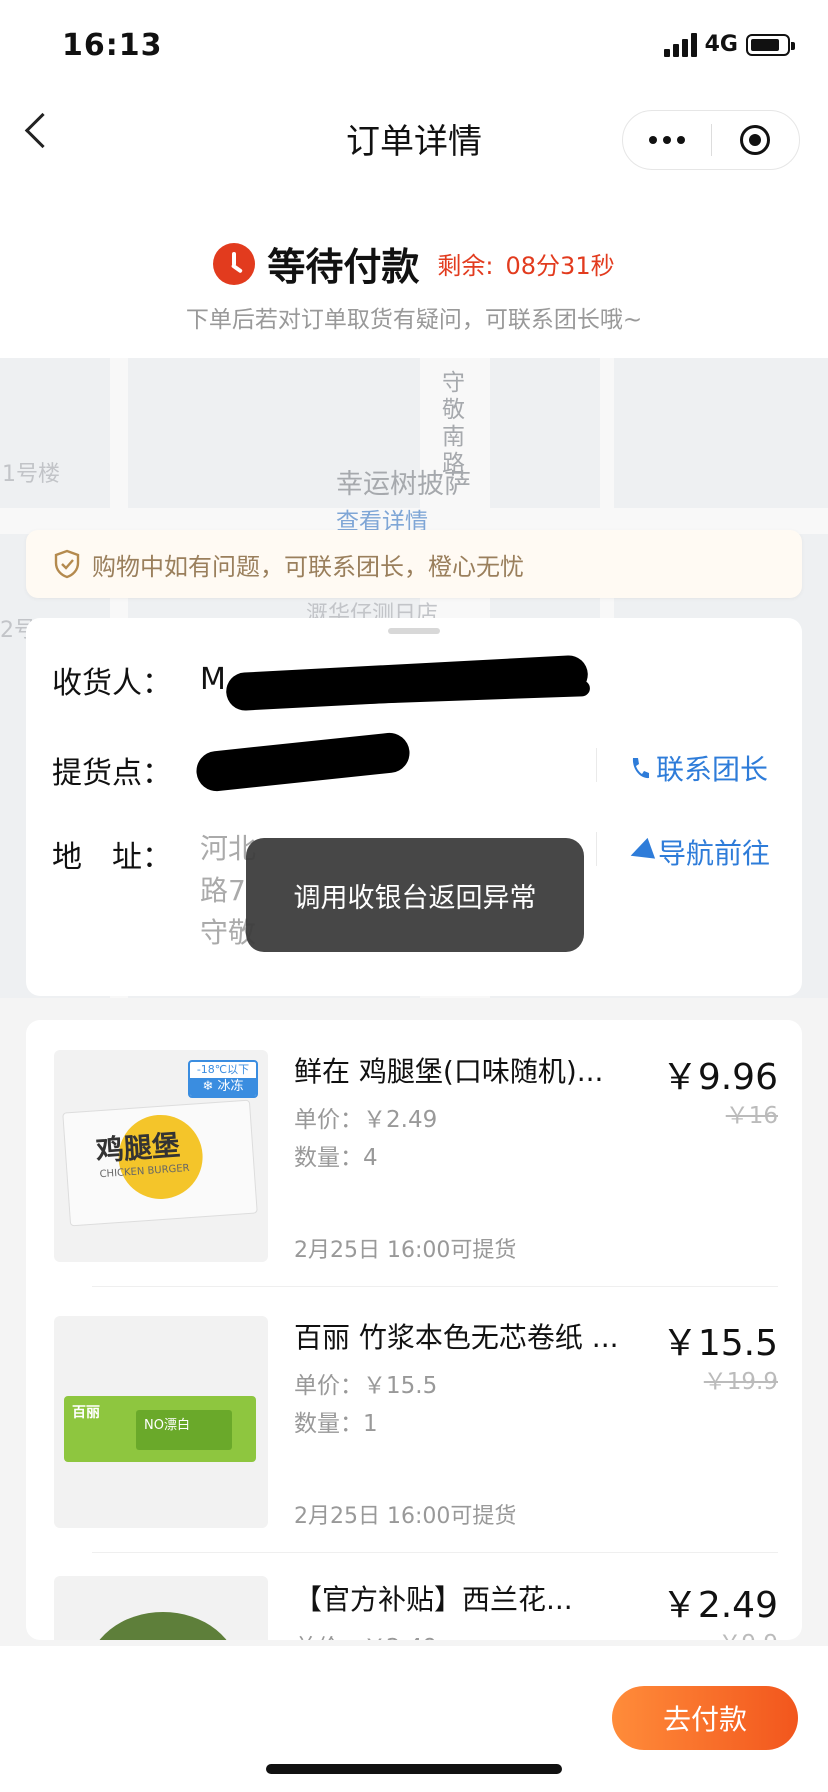  What do you see at coordinates (560, 266) in the screenshot?
I see `remaining-time: 08分31秒` at bounding box center [560, 266].